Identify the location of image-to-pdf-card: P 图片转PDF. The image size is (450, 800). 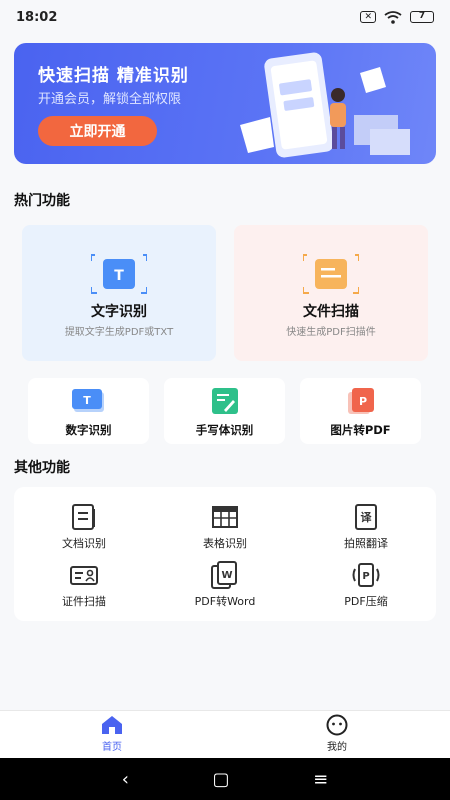
(360, 411).